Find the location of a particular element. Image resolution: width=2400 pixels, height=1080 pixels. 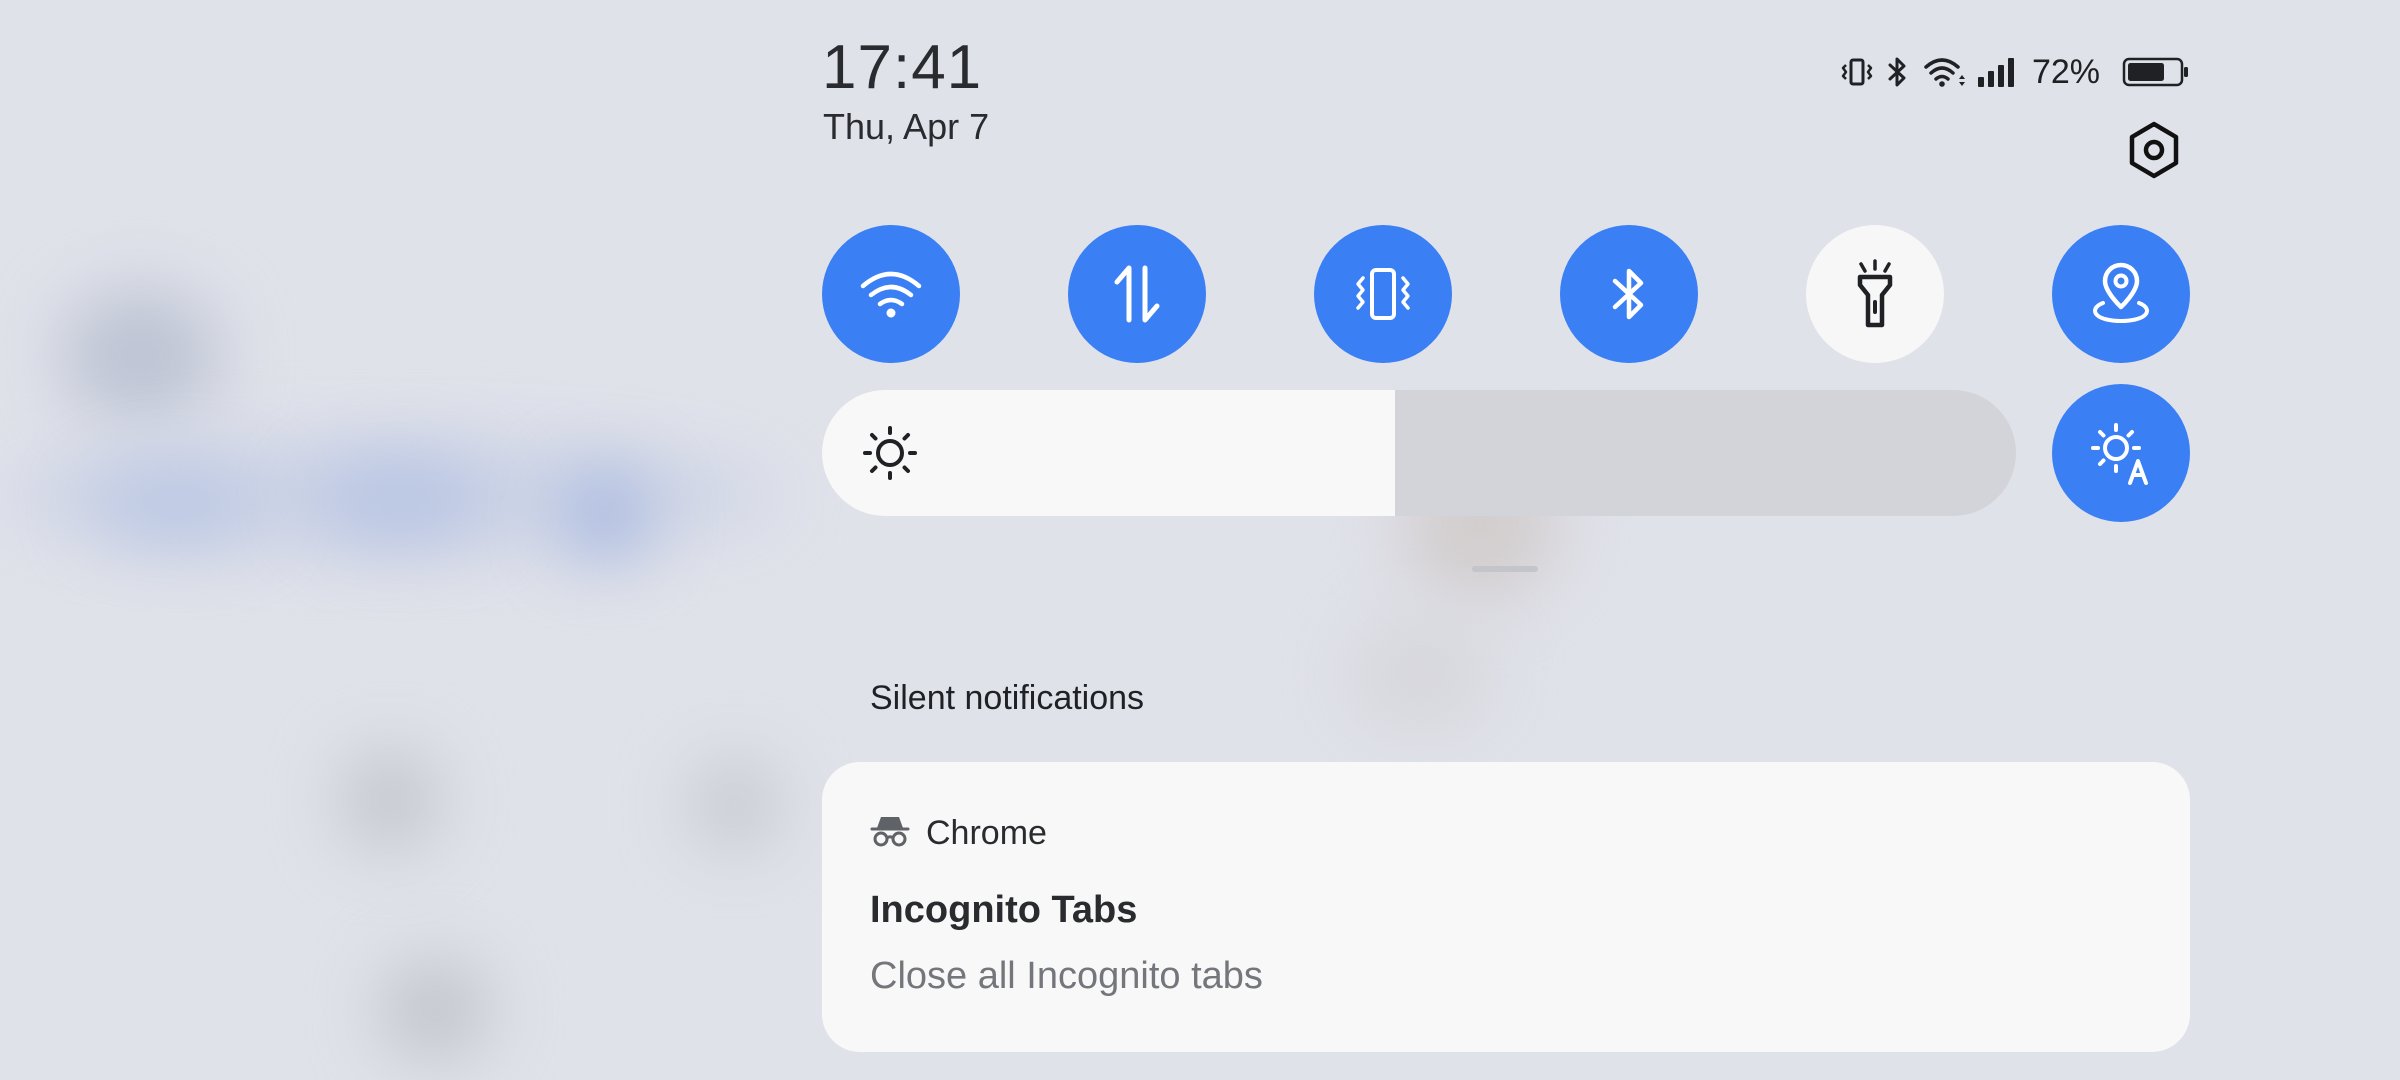

clock: 17:41 is located at coordinates (902, 68).